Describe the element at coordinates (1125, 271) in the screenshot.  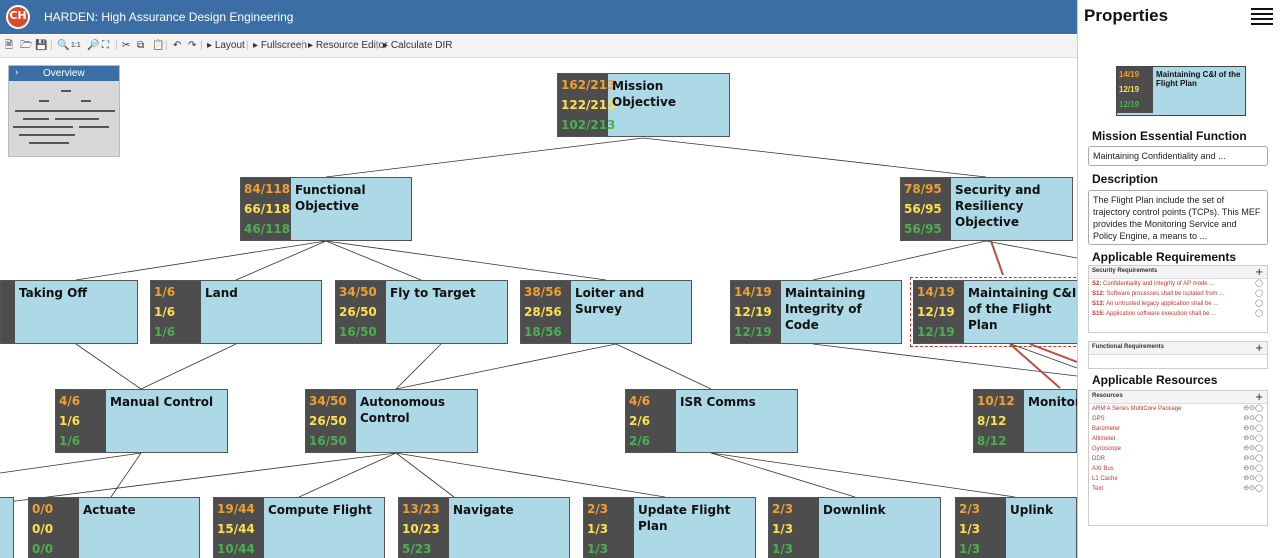
I see `security-requirements-label: Security Requirements` at that location.